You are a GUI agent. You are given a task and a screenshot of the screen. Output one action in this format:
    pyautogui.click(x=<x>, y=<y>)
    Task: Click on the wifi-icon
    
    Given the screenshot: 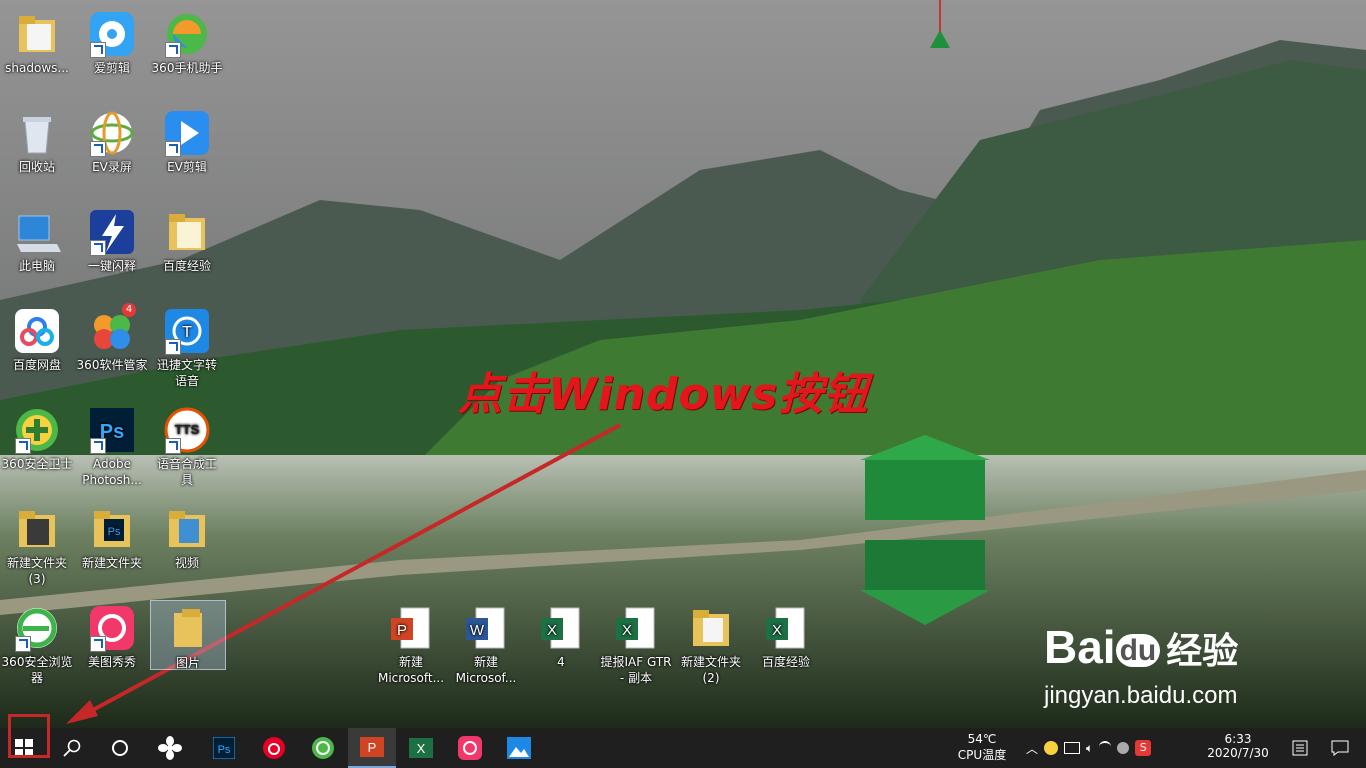 What is the action you would take?
    pyautogui.click(x=1105, y=748)
    